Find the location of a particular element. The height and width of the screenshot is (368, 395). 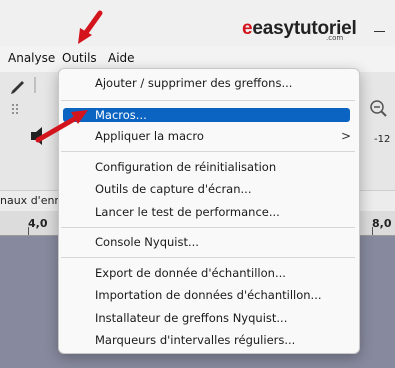

arrow-to-outils-icon is located at coordinates (90, 27).